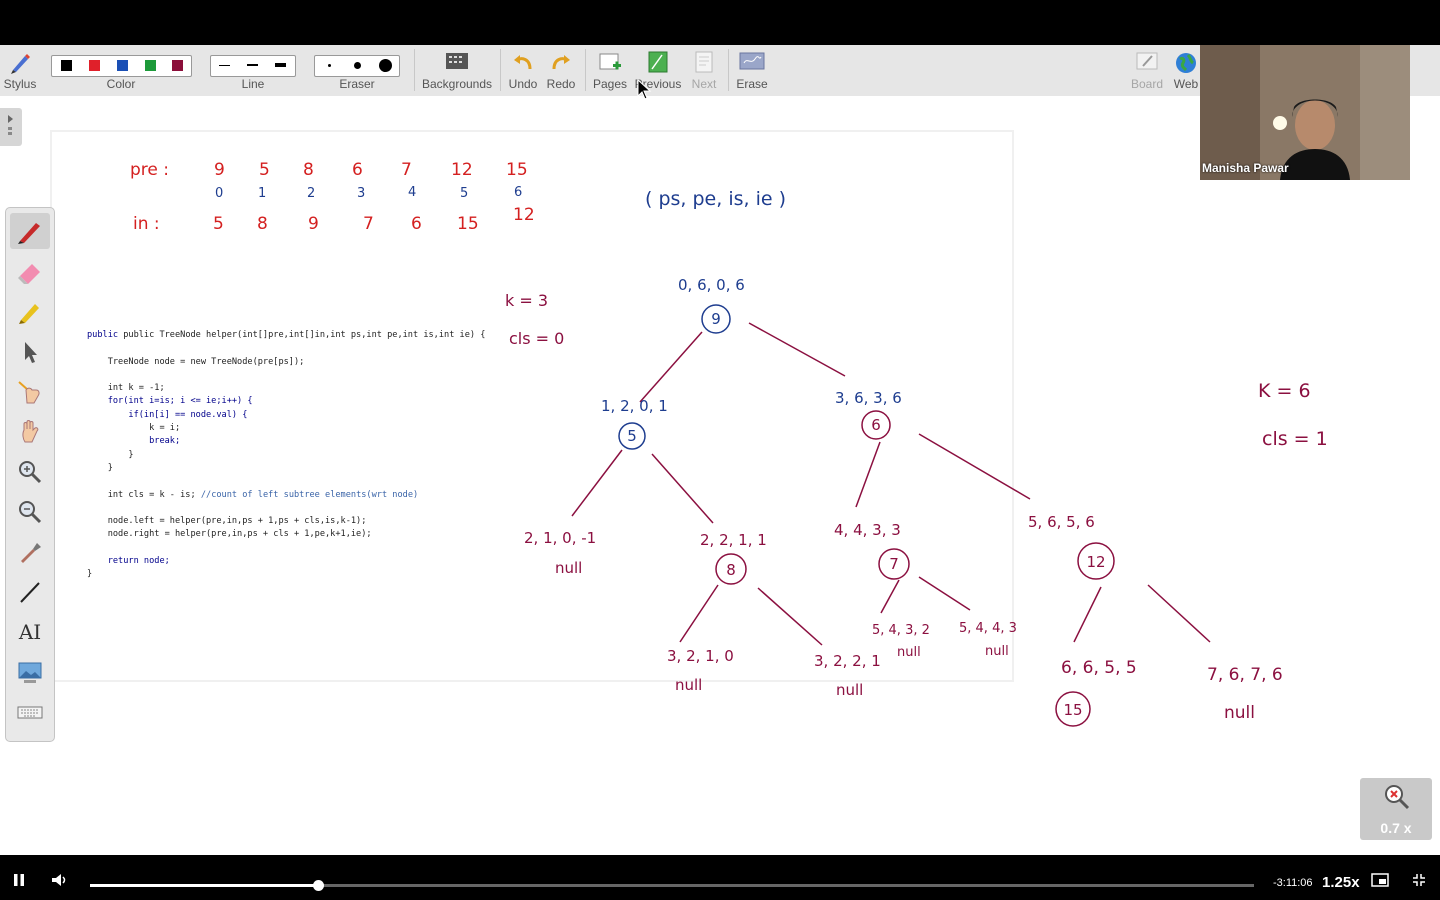 The width and height of the screenshot is (1440, 900). I want to click on tree-range-label: 6, 6, 5, 5, so click(1099, 668).